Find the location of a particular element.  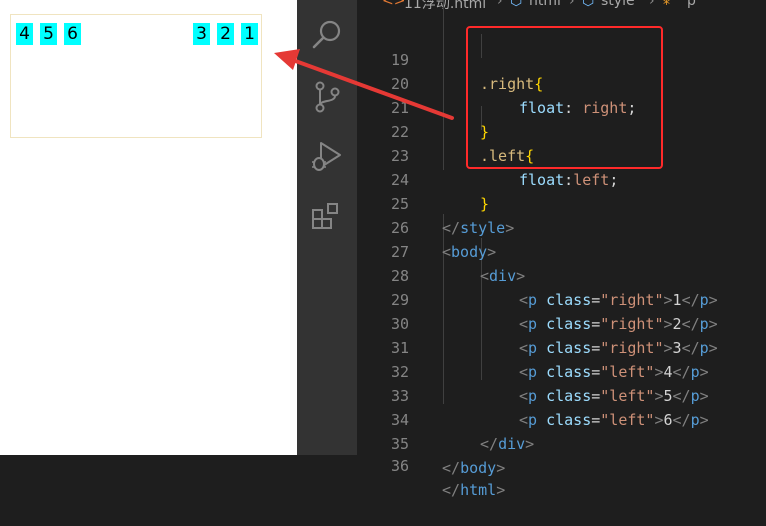

code-line-33: 33 <p class="left">6</p> is located at coordinates (561, 394).